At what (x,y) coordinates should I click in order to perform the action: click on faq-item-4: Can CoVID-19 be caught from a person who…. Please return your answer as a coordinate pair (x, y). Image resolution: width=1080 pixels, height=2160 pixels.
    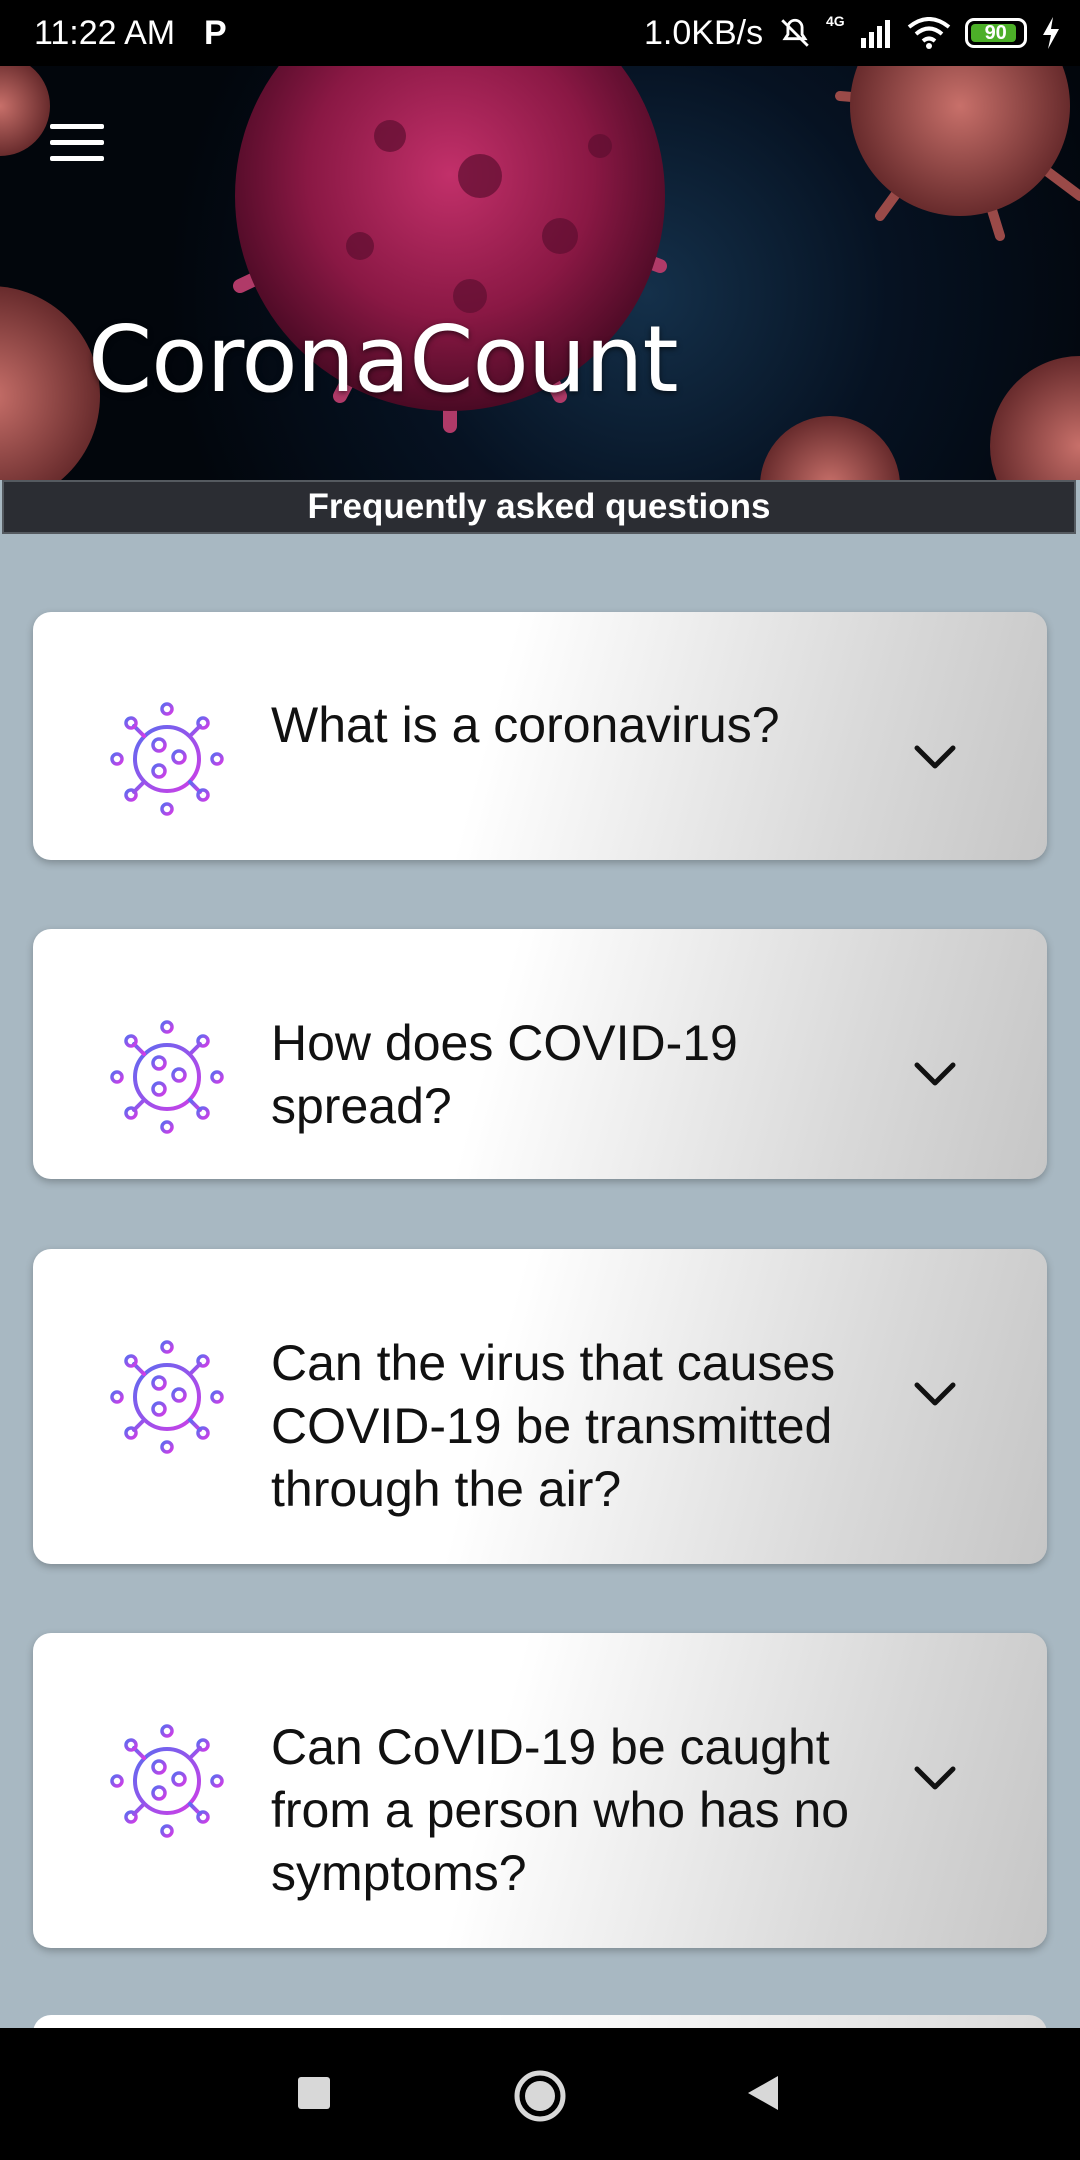
    Looking at the image, I should click on (540, 1790).